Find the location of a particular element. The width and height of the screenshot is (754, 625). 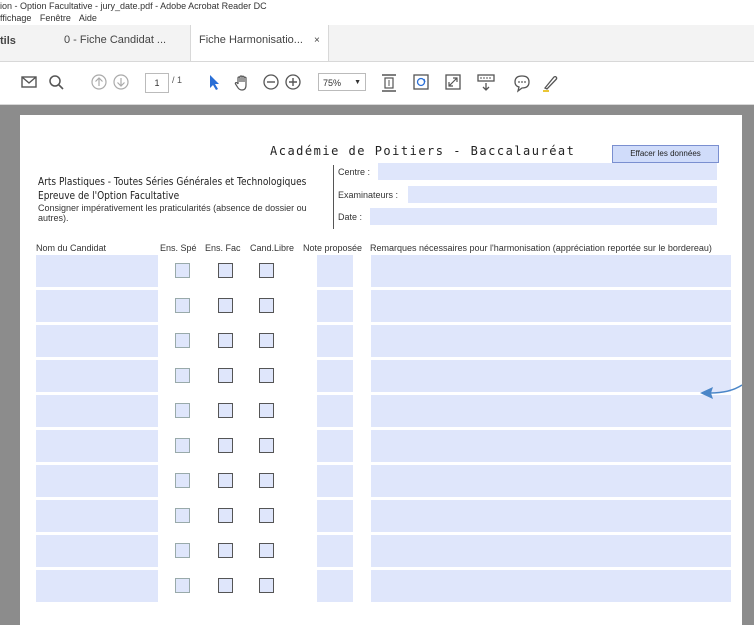

rotate-icon is located at coordinates (421, 83).